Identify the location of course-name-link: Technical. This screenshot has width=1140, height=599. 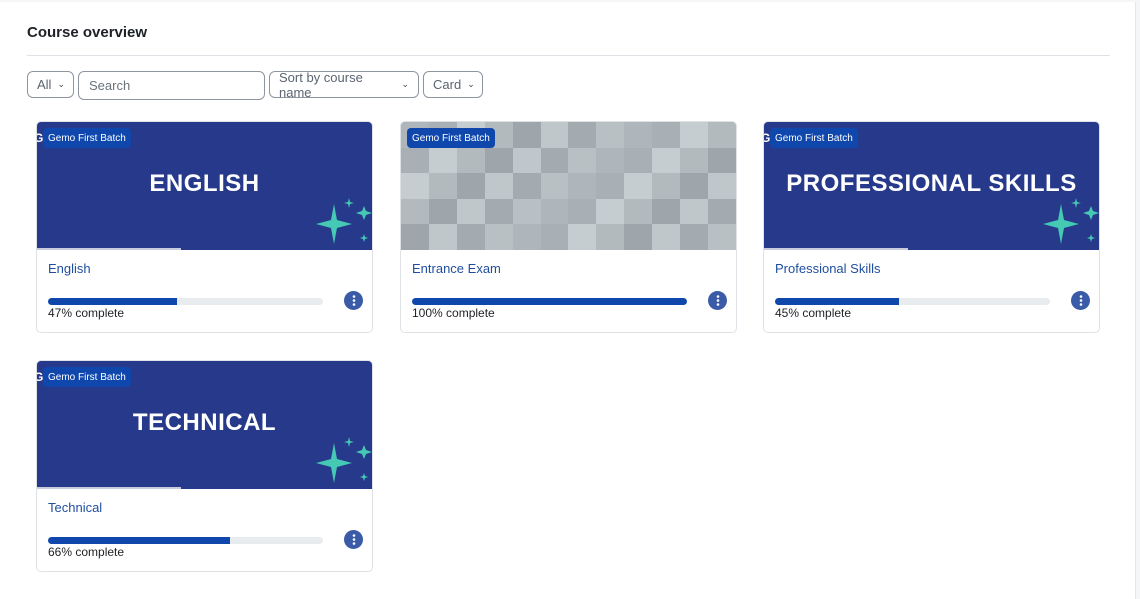
(75, 507).